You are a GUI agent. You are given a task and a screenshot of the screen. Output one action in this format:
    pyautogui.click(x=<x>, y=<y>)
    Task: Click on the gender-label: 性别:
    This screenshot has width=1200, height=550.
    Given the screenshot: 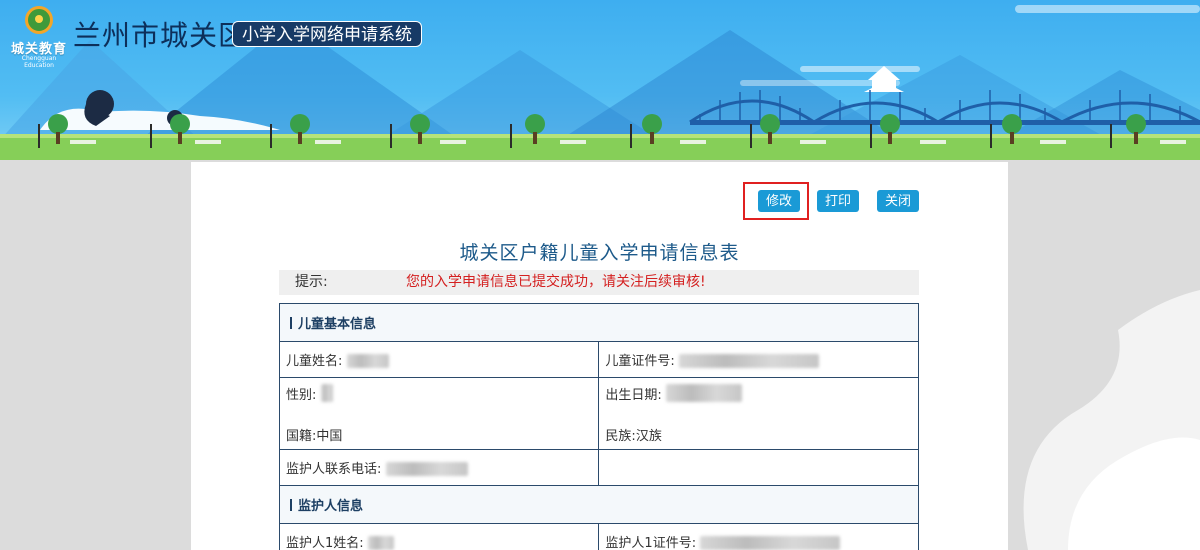 What is the action you would take?
    pyautogui.click(x=301, y=395)
    